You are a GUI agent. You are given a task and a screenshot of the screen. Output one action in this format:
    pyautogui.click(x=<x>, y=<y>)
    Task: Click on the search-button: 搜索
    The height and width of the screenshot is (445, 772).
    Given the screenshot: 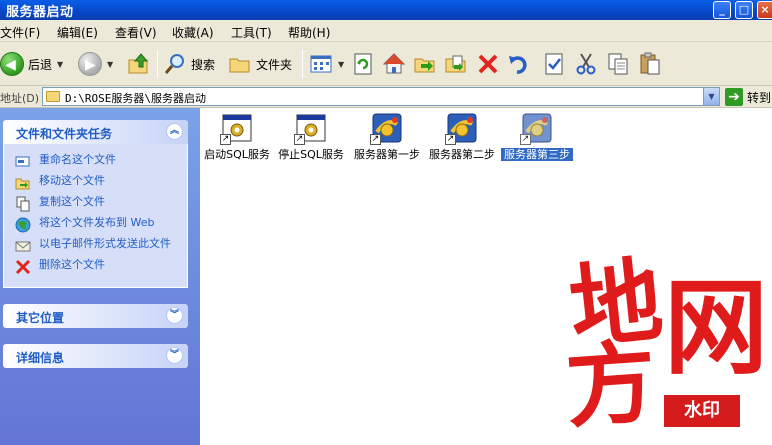 What is the action you would take?
    pyautogui.click(x=189, y=64)
    